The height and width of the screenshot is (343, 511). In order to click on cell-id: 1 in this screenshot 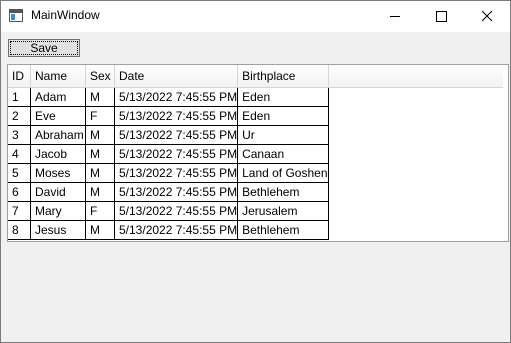, I will do `click(19, 97)`.